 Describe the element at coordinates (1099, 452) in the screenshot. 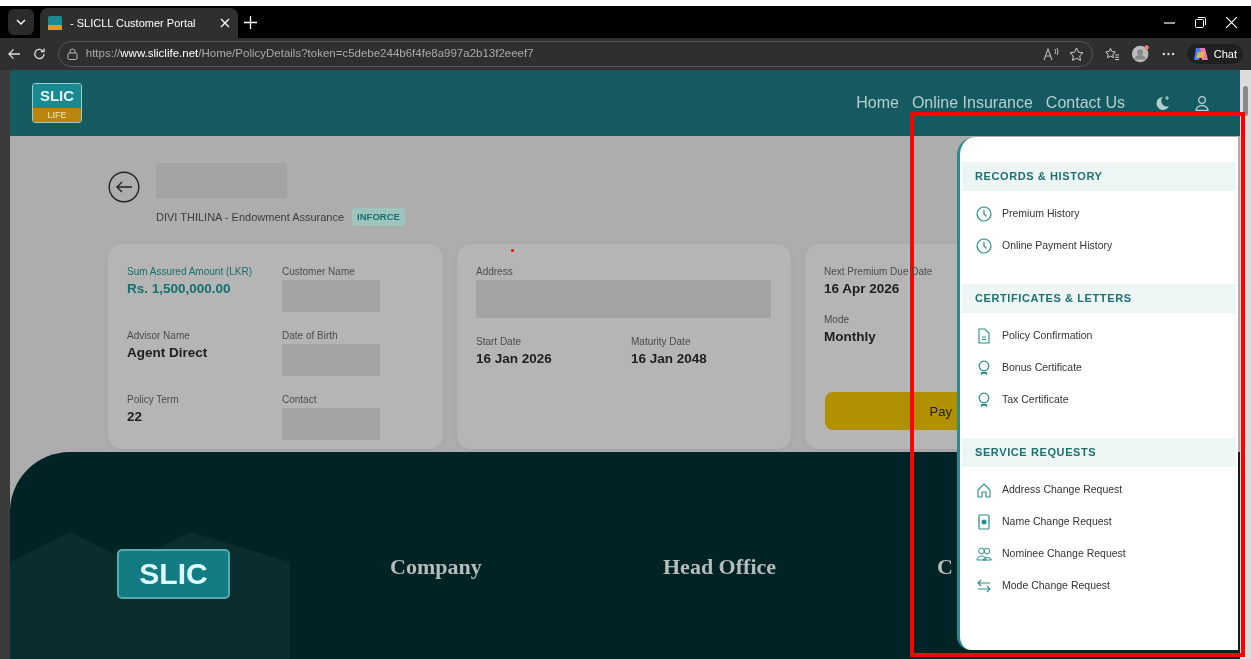

I see `section-header: SERVICE REQUESTS` at that location.